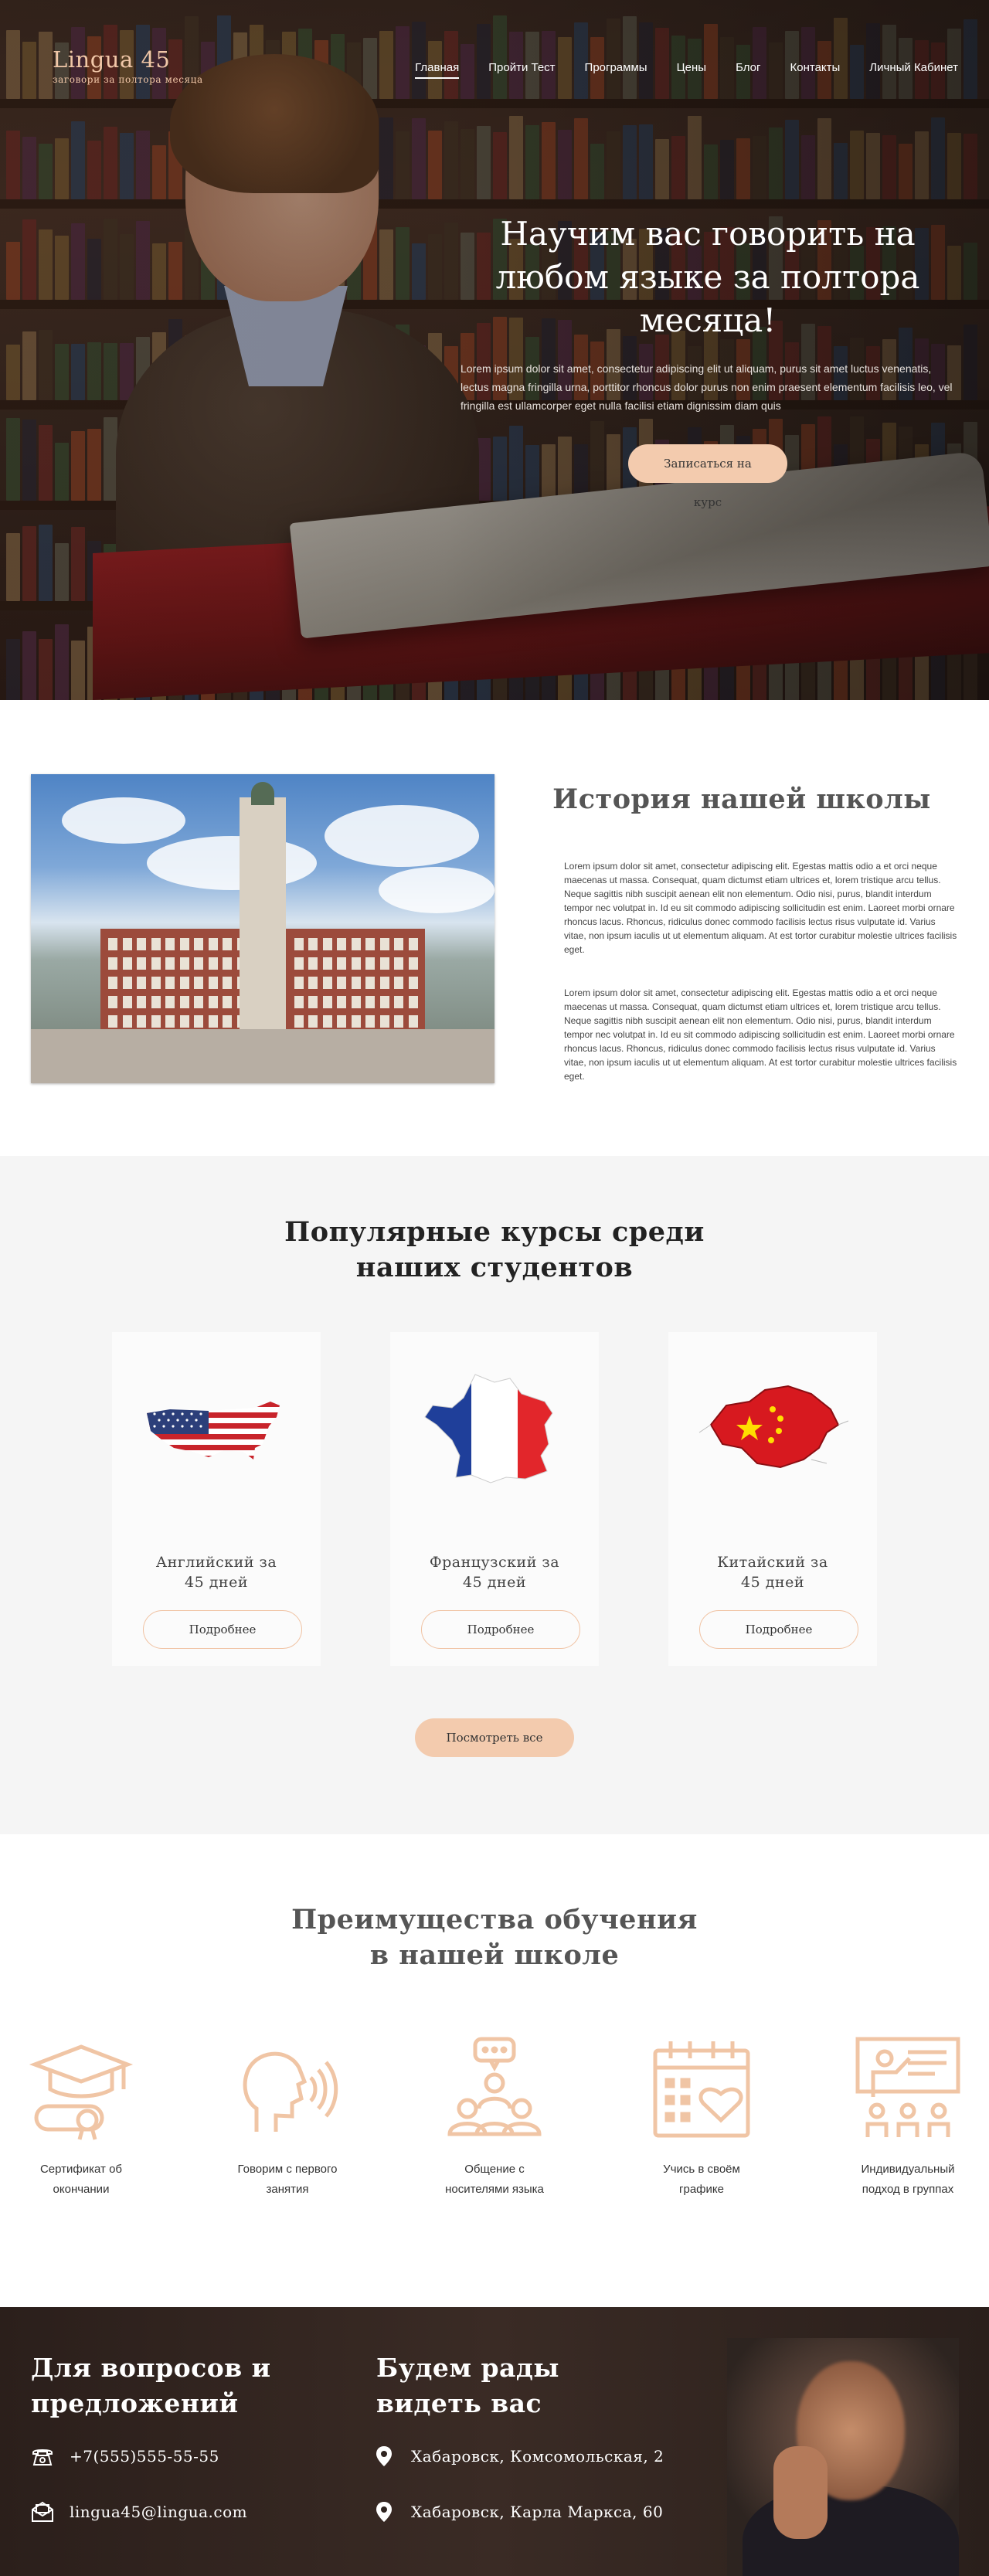 The width and height of the screenshot is (989, 2576). I want to click on usa-map-flag-icon, so click(213, 1431).